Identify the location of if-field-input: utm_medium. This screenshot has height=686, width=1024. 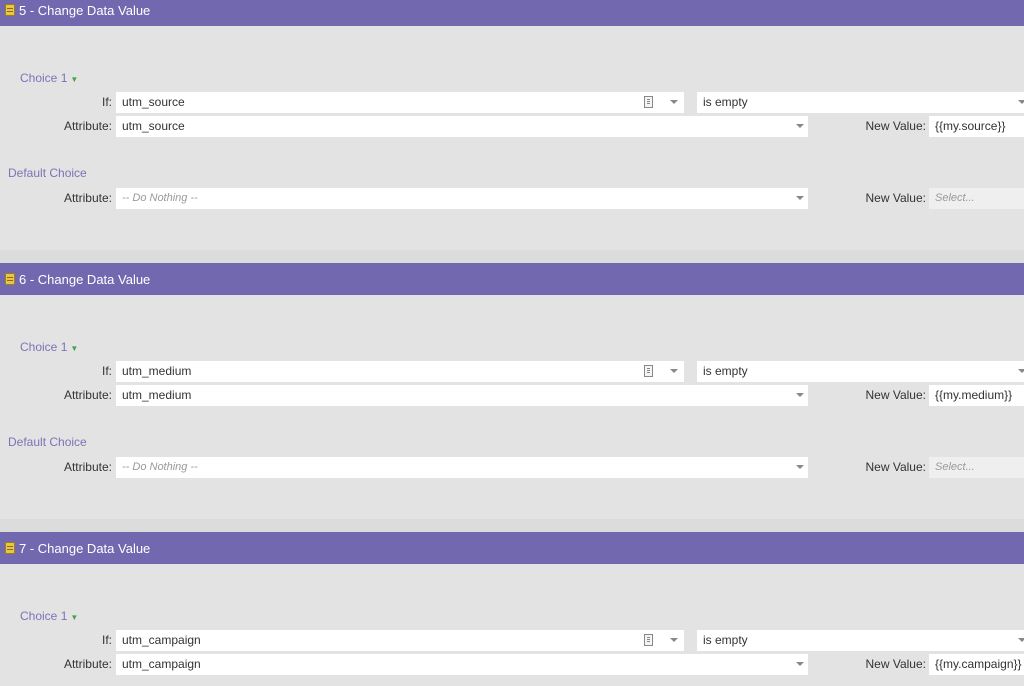
(400, 371).